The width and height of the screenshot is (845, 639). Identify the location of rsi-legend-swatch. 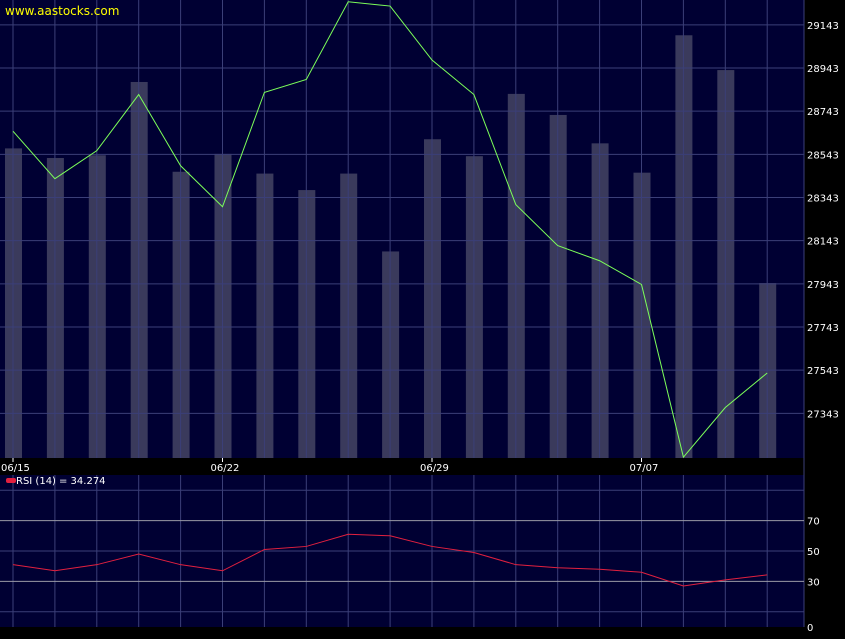
(11, 480).